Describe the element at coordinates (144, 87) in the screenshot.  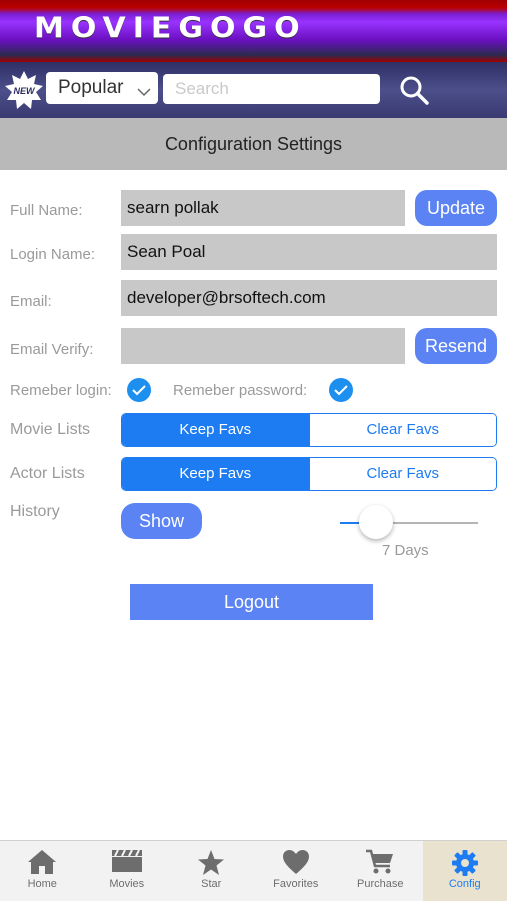
I see `chevron-down-icon` at that location.